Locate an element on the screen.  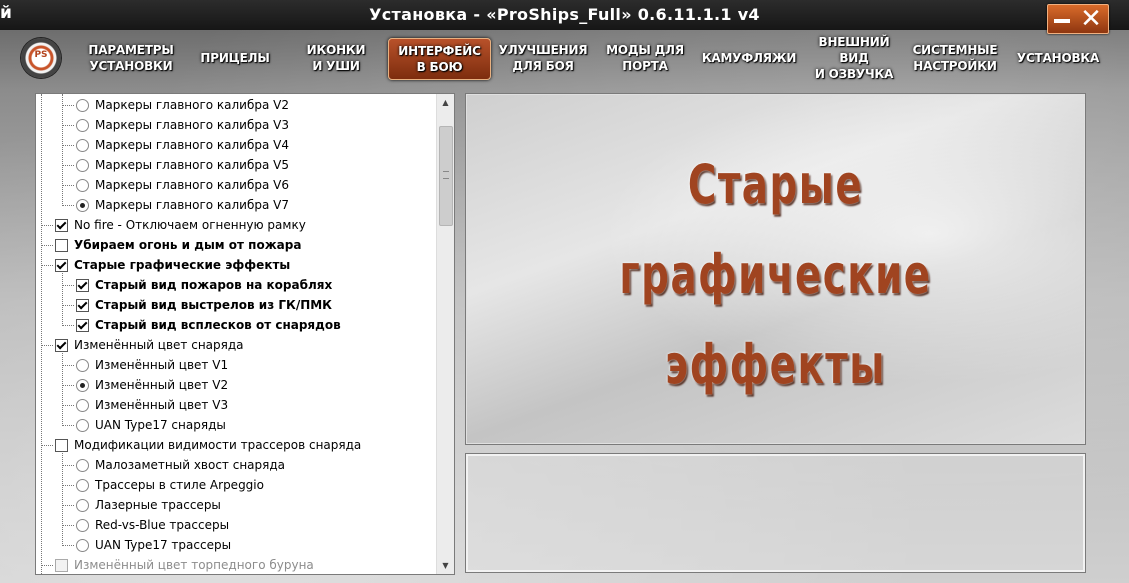
tree-checkbox-option: Старые графические эффекты is located at coordinates (172, 265).